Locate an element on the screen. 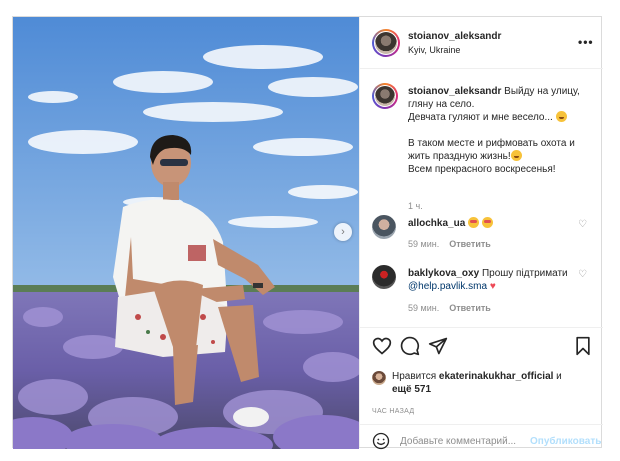 The height and width of the screenshot is (461, 620). caption-avatar is located at coordinates (385, 96).